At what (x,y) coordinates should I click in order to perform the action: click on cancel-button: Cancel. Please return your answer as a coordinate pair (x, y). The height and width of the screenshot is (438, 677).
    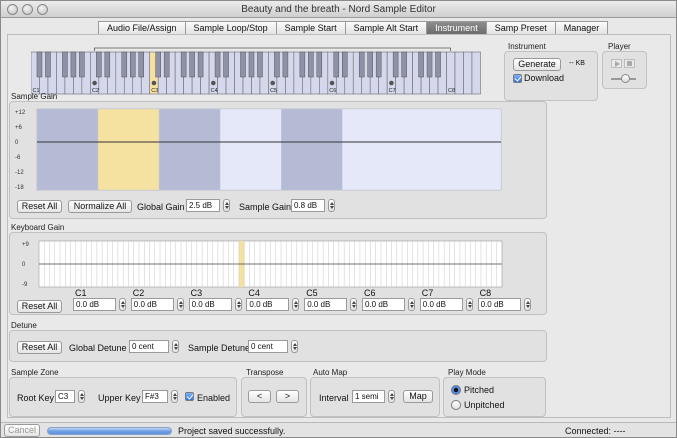
    Looking at the image, I should click on (22, 430).